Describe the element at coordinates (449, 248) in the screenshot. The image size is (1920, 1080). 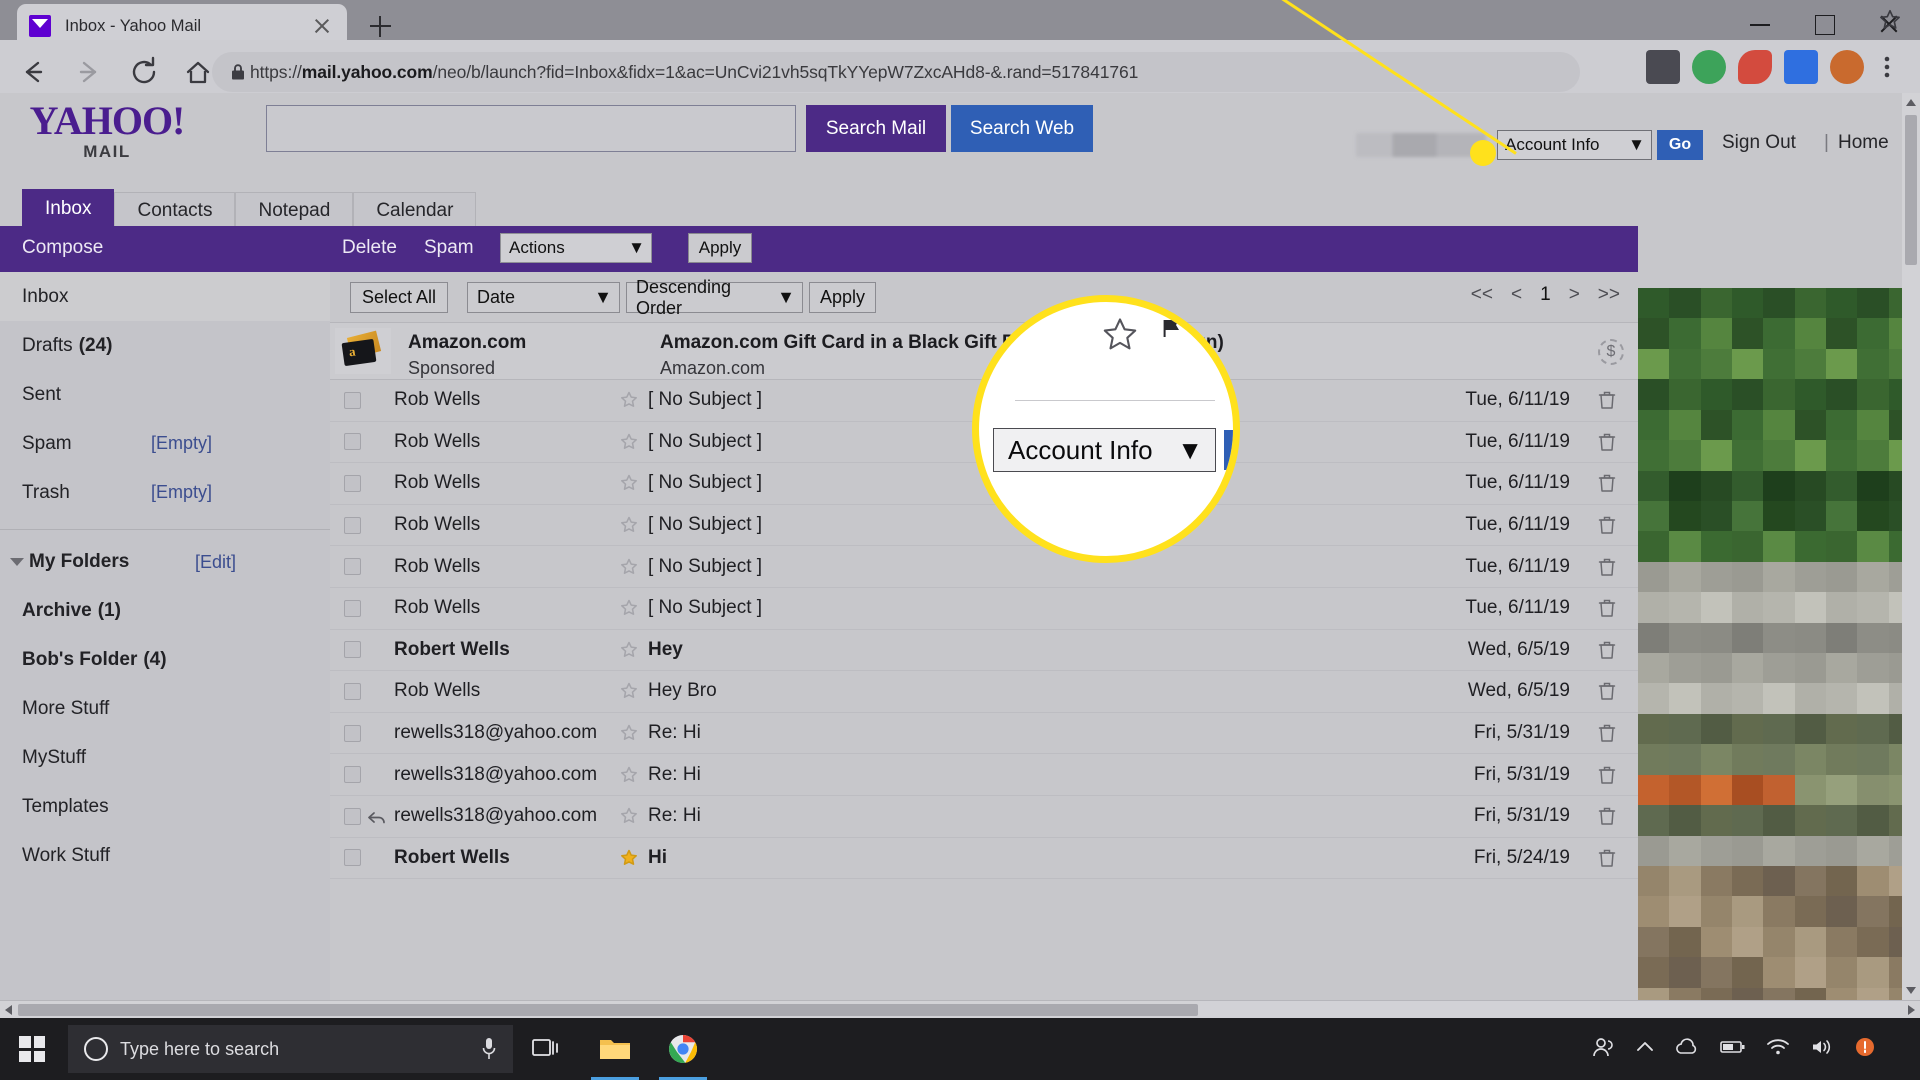
I see `spam-button: Spam` at that location.